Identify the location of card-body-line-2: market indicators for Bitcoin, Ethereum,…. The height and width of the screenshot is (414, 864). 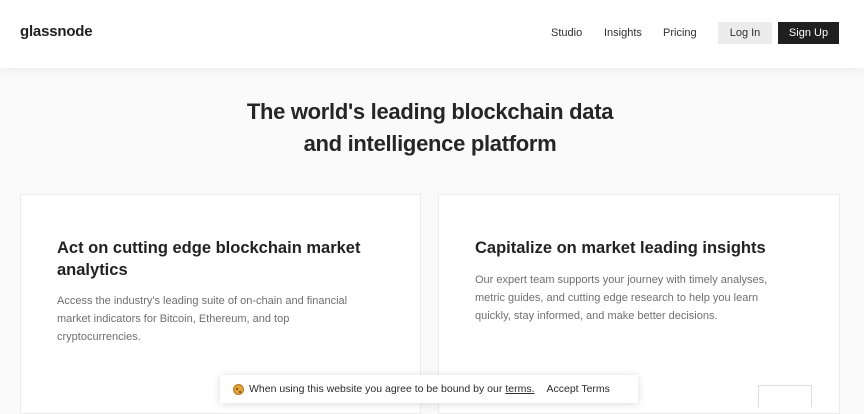
(173, 319).